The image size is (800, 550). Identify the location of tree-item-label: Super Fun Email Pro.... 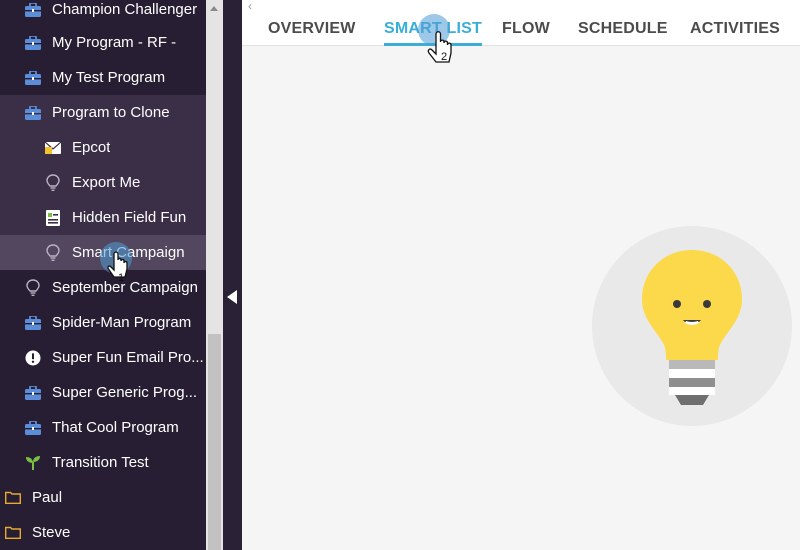
(128, 357).